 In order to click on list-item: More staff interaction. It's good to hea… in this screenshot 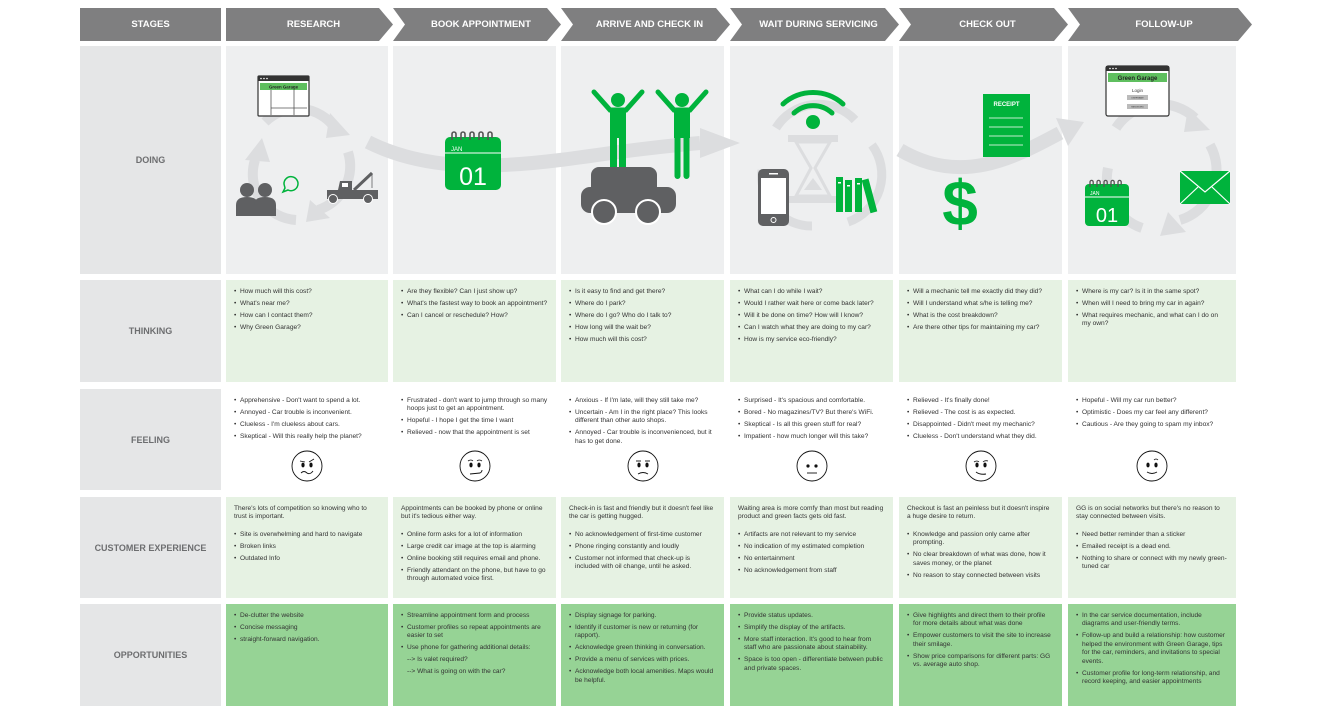, I will do `click(811, 644)`.